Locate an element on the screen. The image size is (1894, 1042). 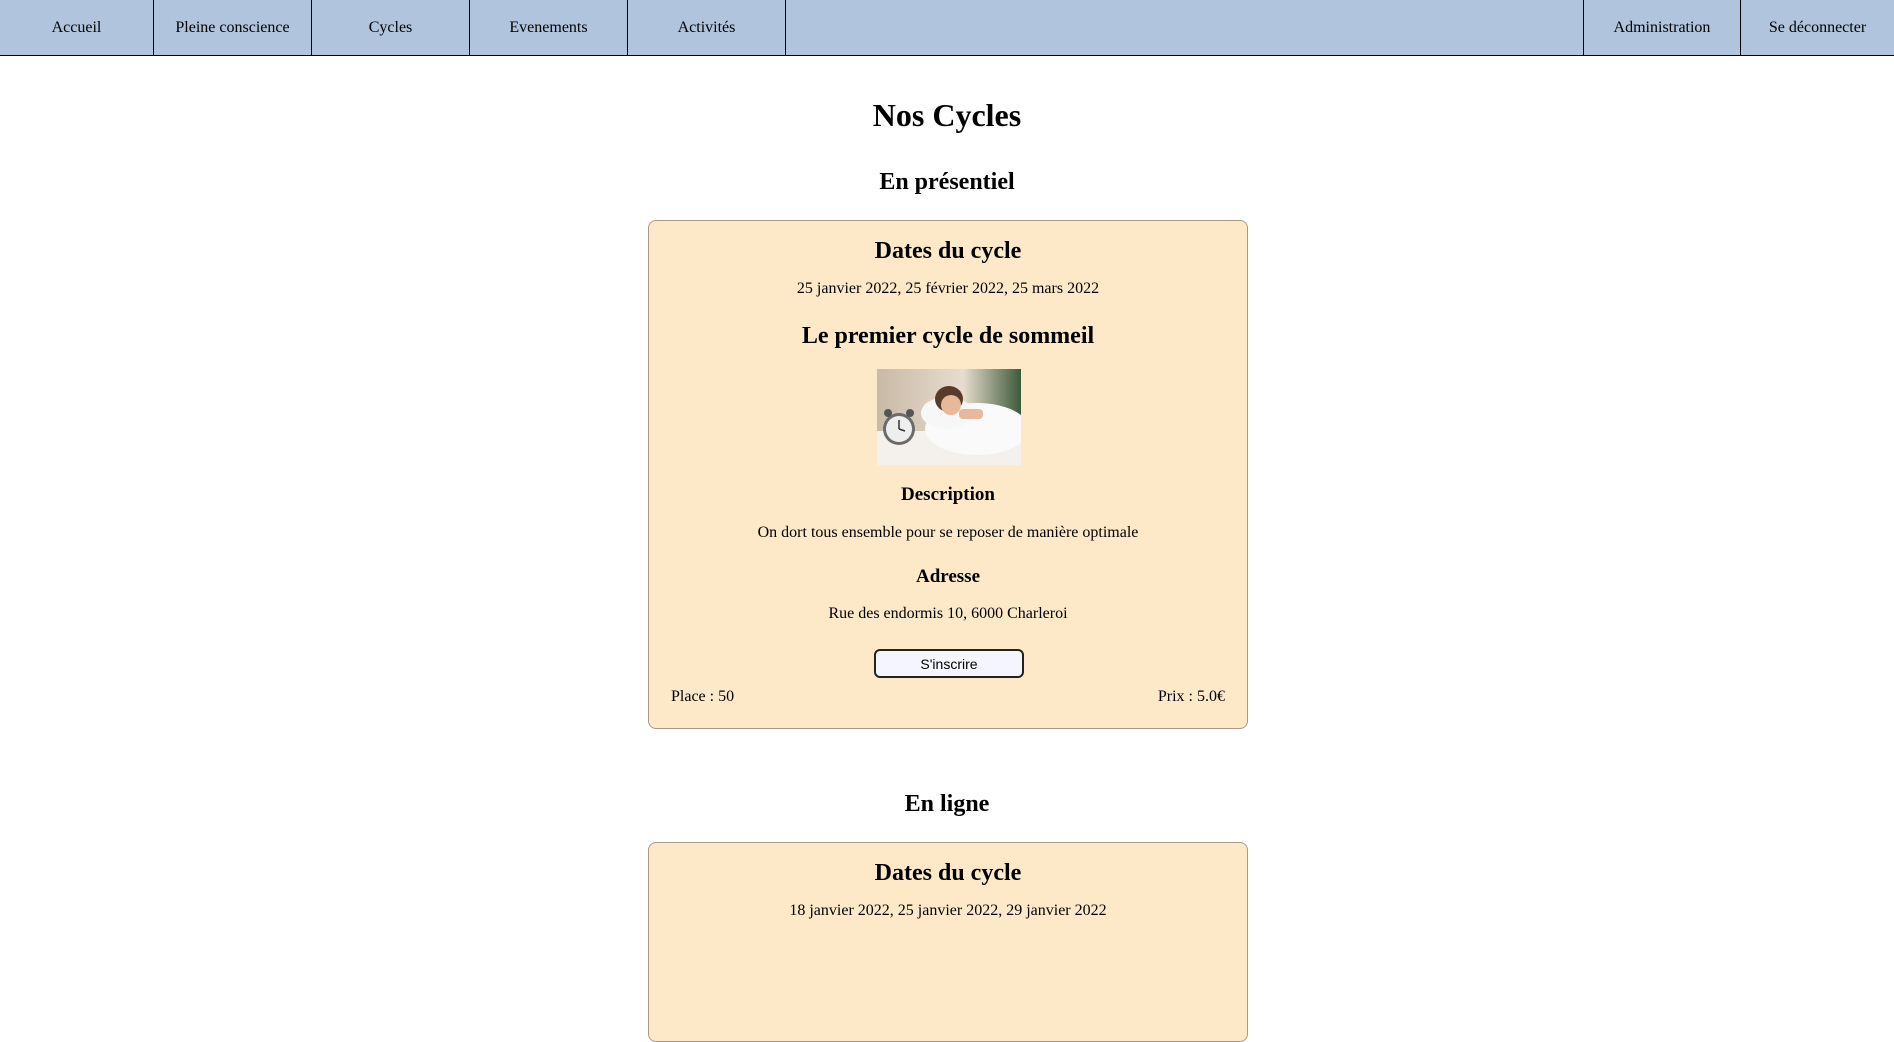
nav-item-evenements: Evenements is located at coordinates (549, 28).